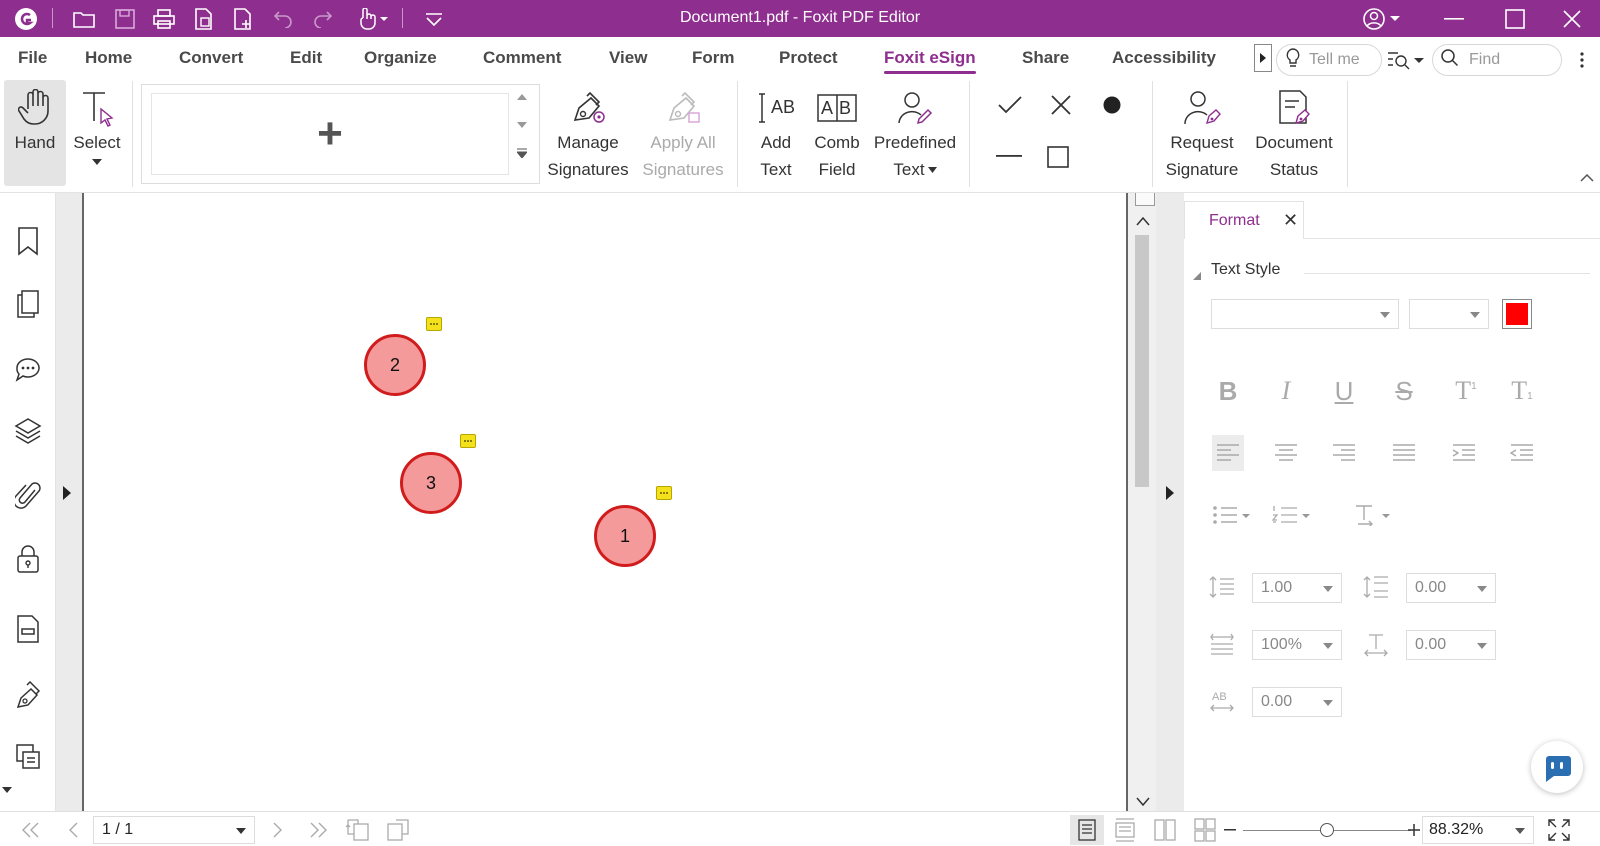 This screenshot has height=846, width=1600. What do you see at coordinates (1344, 391) in the screenshot?
I see `underline-button: U` at bounding box center [1344, 391].